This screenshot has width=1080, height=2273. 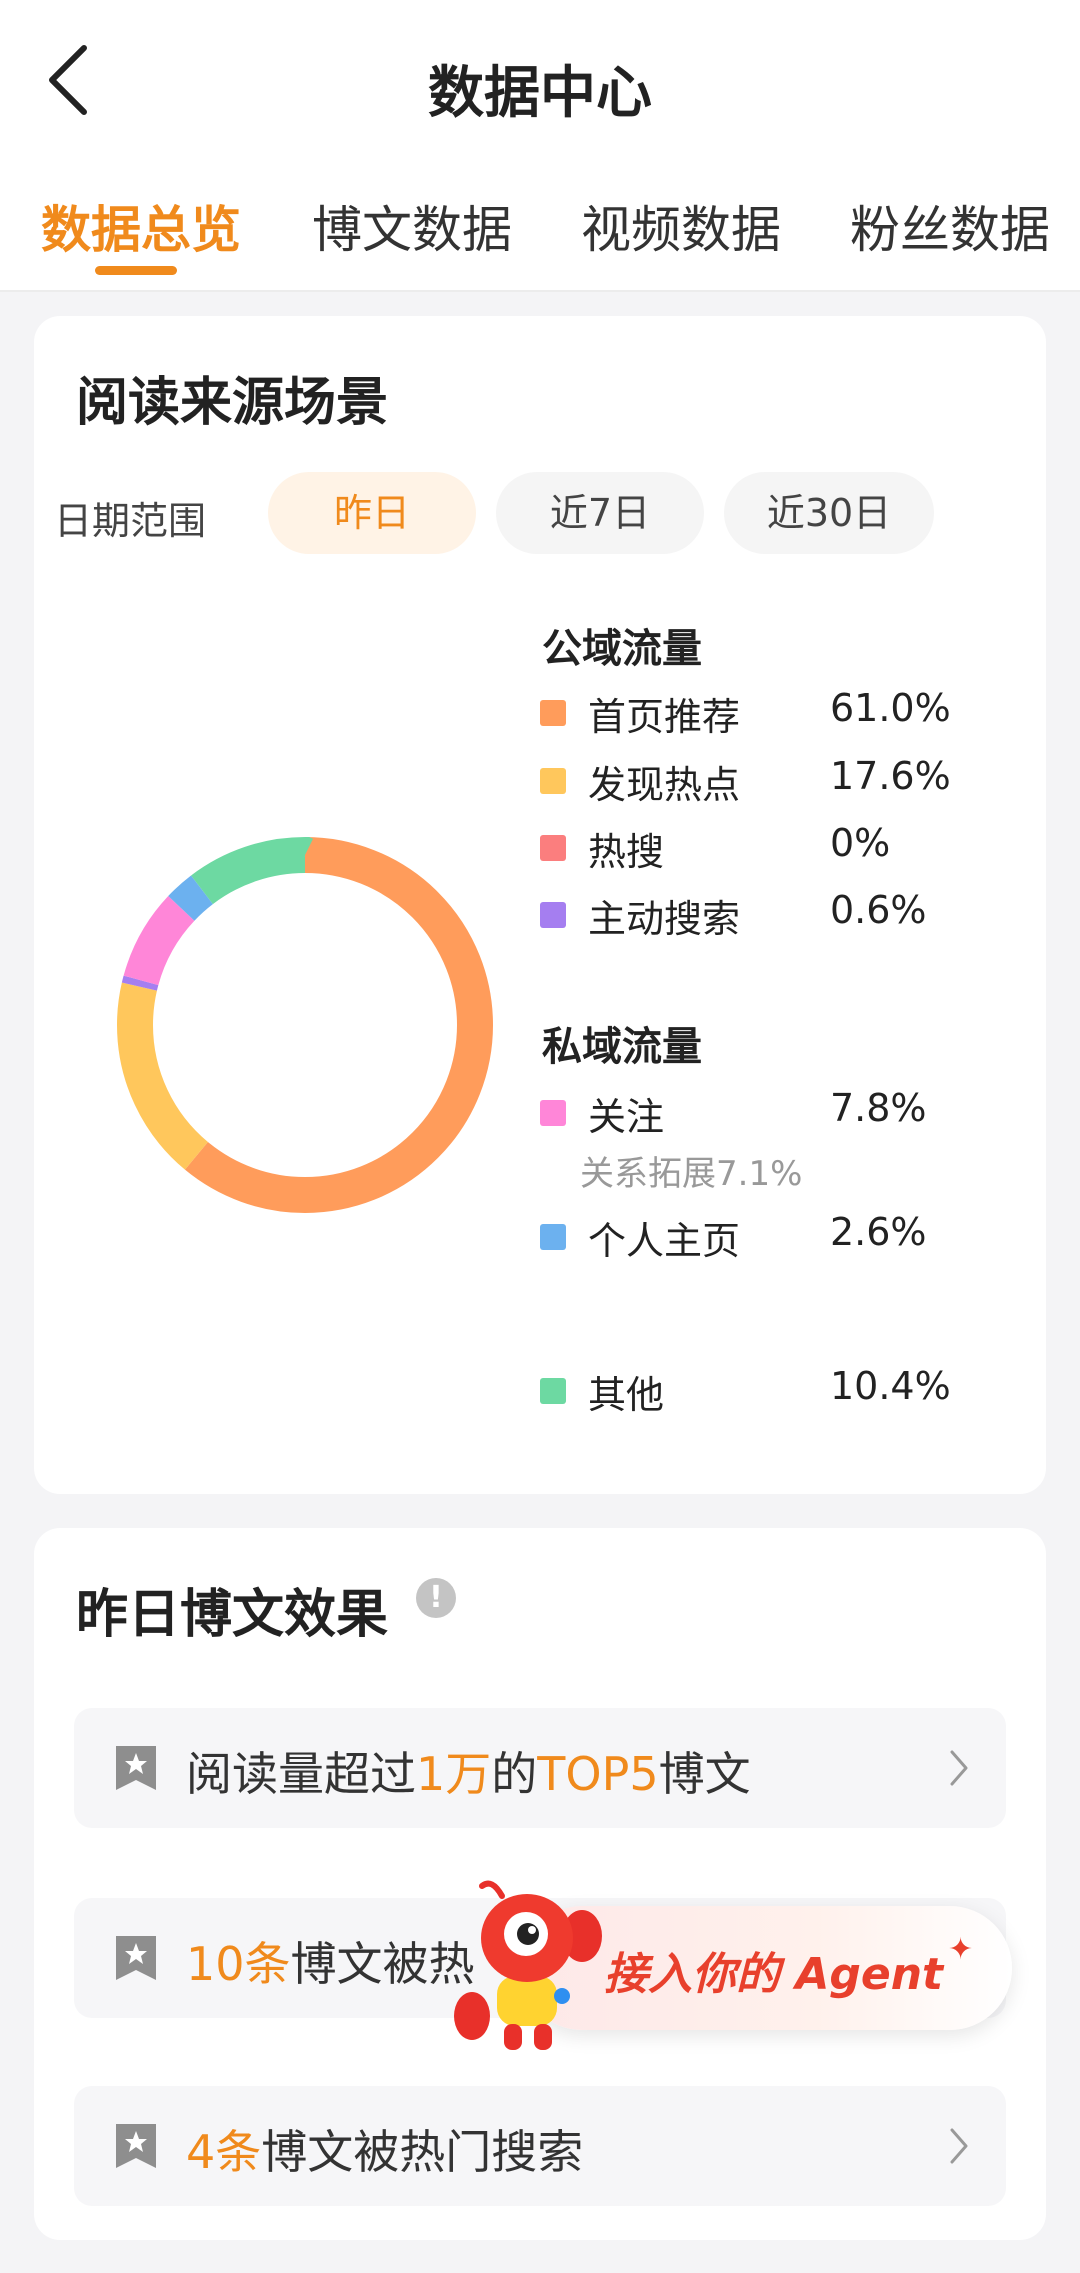 I want to click on relation-expand-subtext: 关系拓展7.1%, so click(x=691, y=1174).